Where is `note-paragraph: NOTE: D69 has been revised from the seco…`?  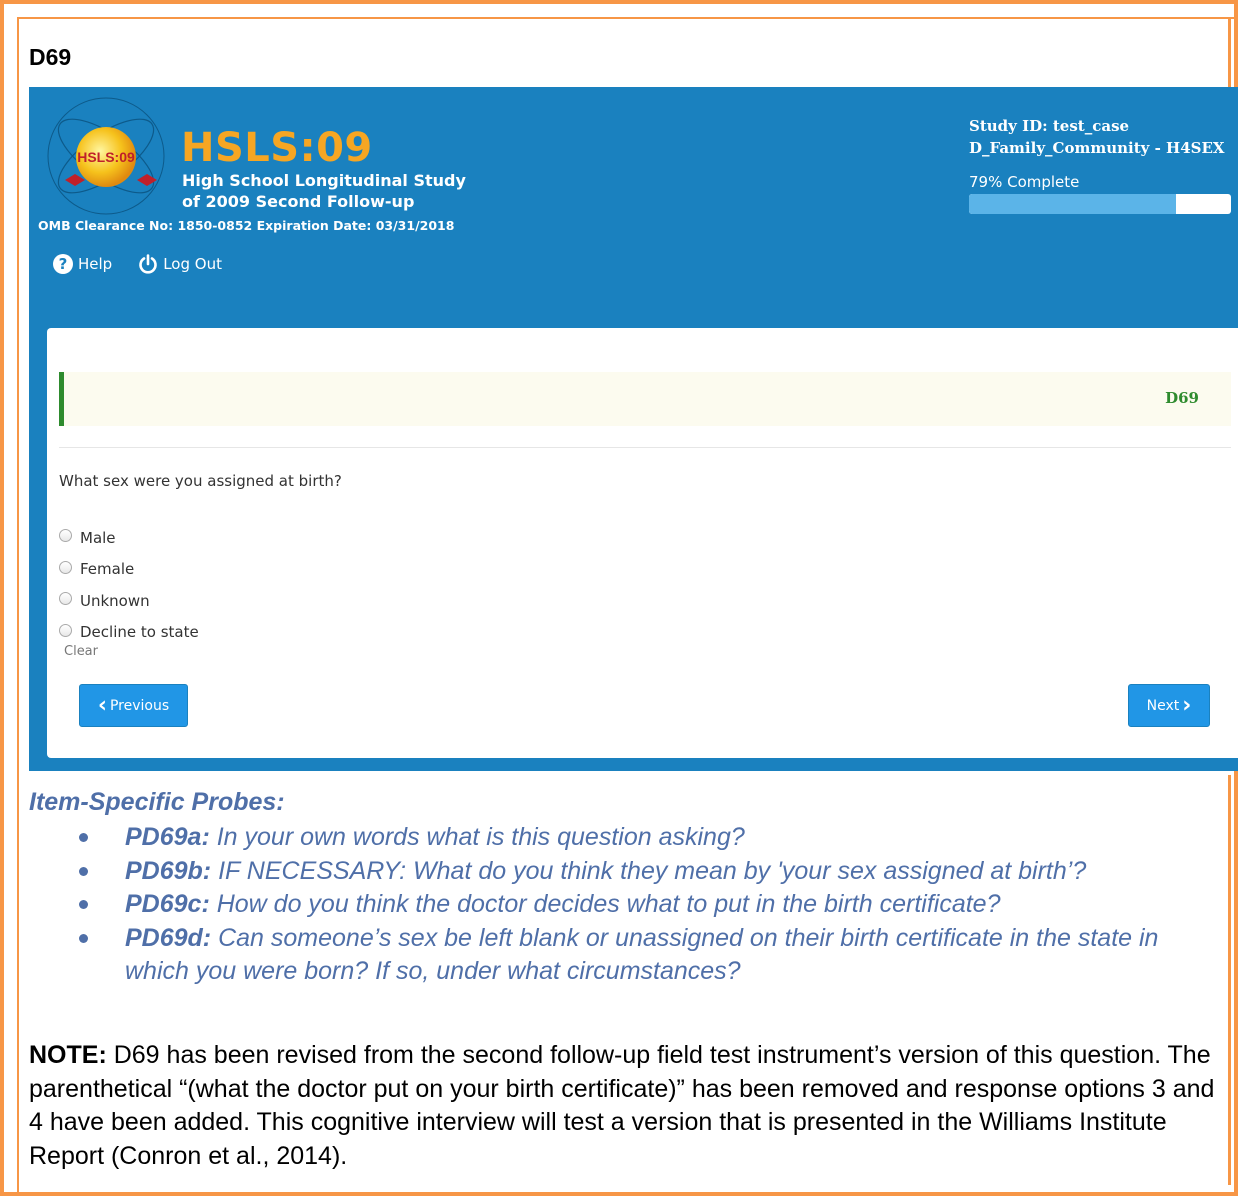
note-paragraph: NOTE: D69 has been revised from the seco… is located at coordinates (624, 1106).